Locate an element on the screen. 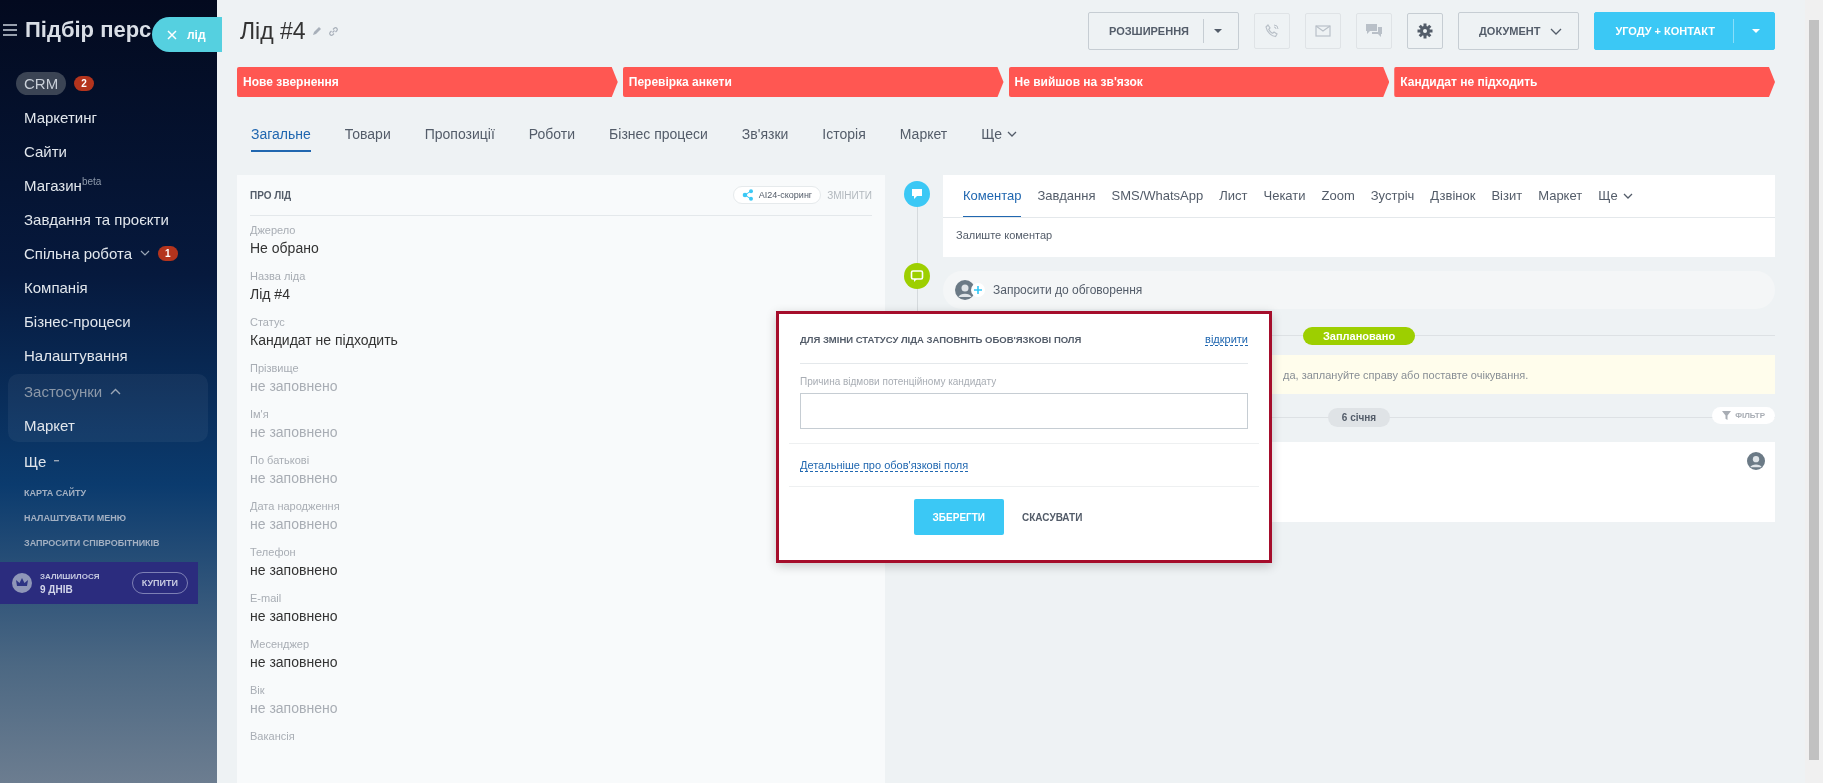 Image resolution: width=1823 pixels, height=783 pixels. sidebar-link: НАЛАШТУВАТИ МЕНЮ is located at coordinates (120, 518).